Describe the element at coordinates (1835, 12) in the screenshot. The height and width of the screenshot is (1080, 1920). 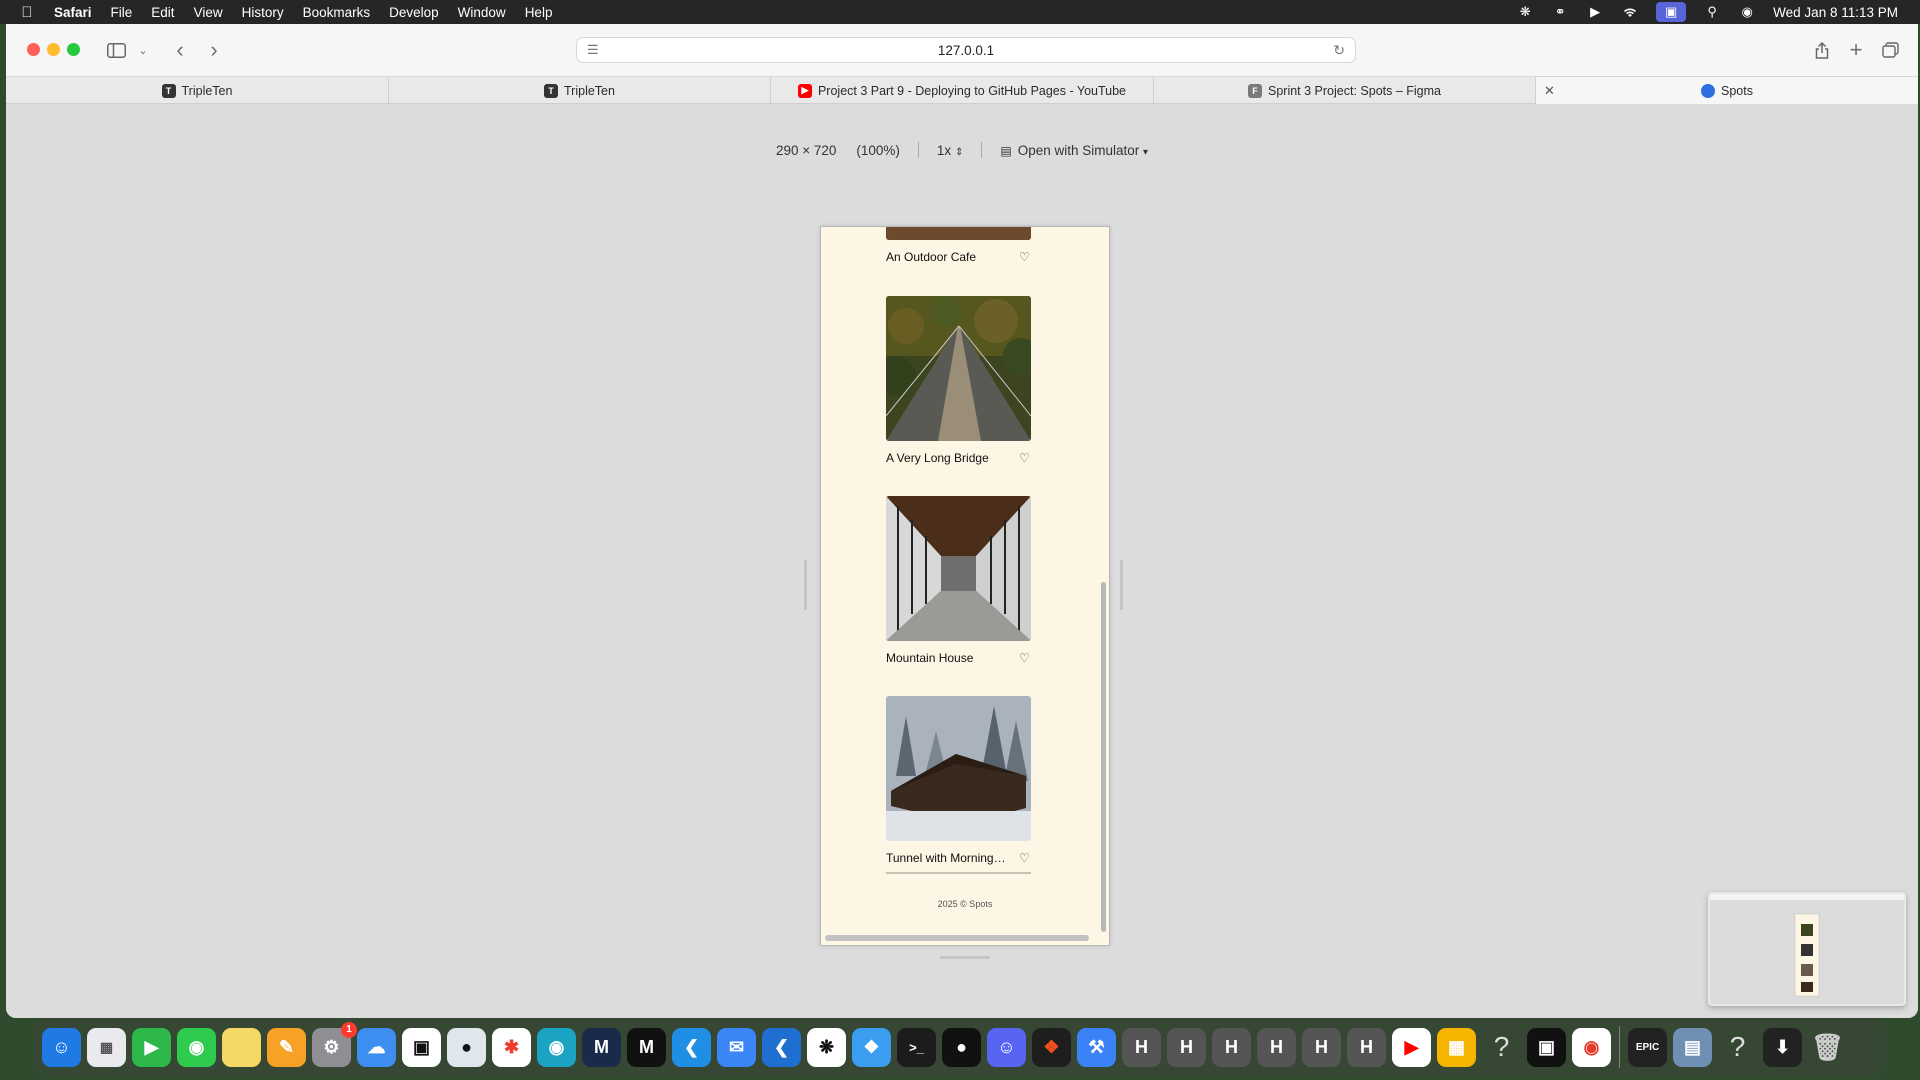
I see `menubar-clock: Wed Jan 8 11:13 PM` at that location.